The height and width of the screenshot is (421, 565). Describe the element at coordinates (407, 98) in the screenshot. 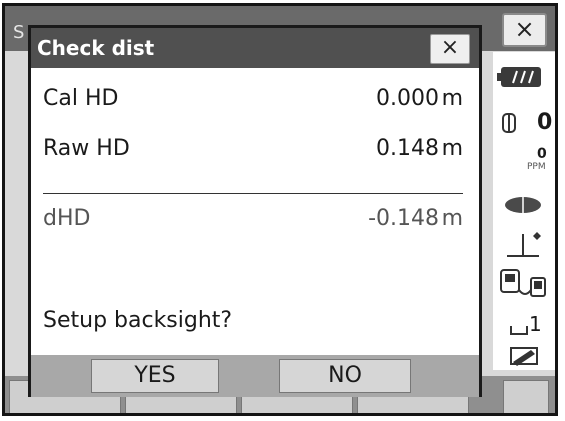

I see `cal-hd-value: 0.000` at that location.